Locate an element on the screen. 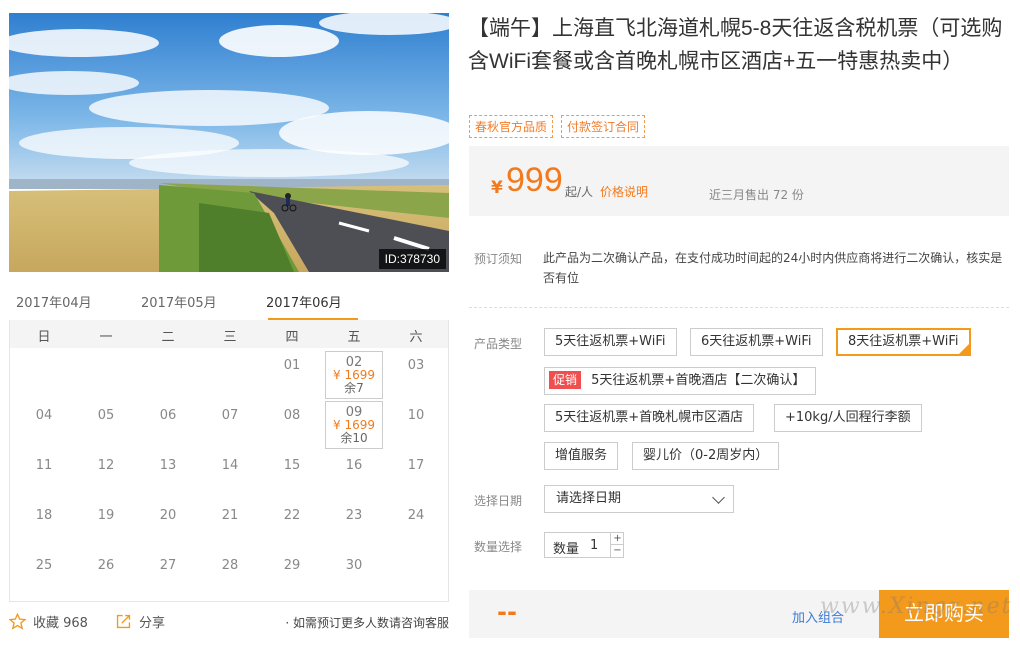 The width and height of the screenshot is (1020, 648). quantity-label: 数量选择 is located at coordinates (498, 547).